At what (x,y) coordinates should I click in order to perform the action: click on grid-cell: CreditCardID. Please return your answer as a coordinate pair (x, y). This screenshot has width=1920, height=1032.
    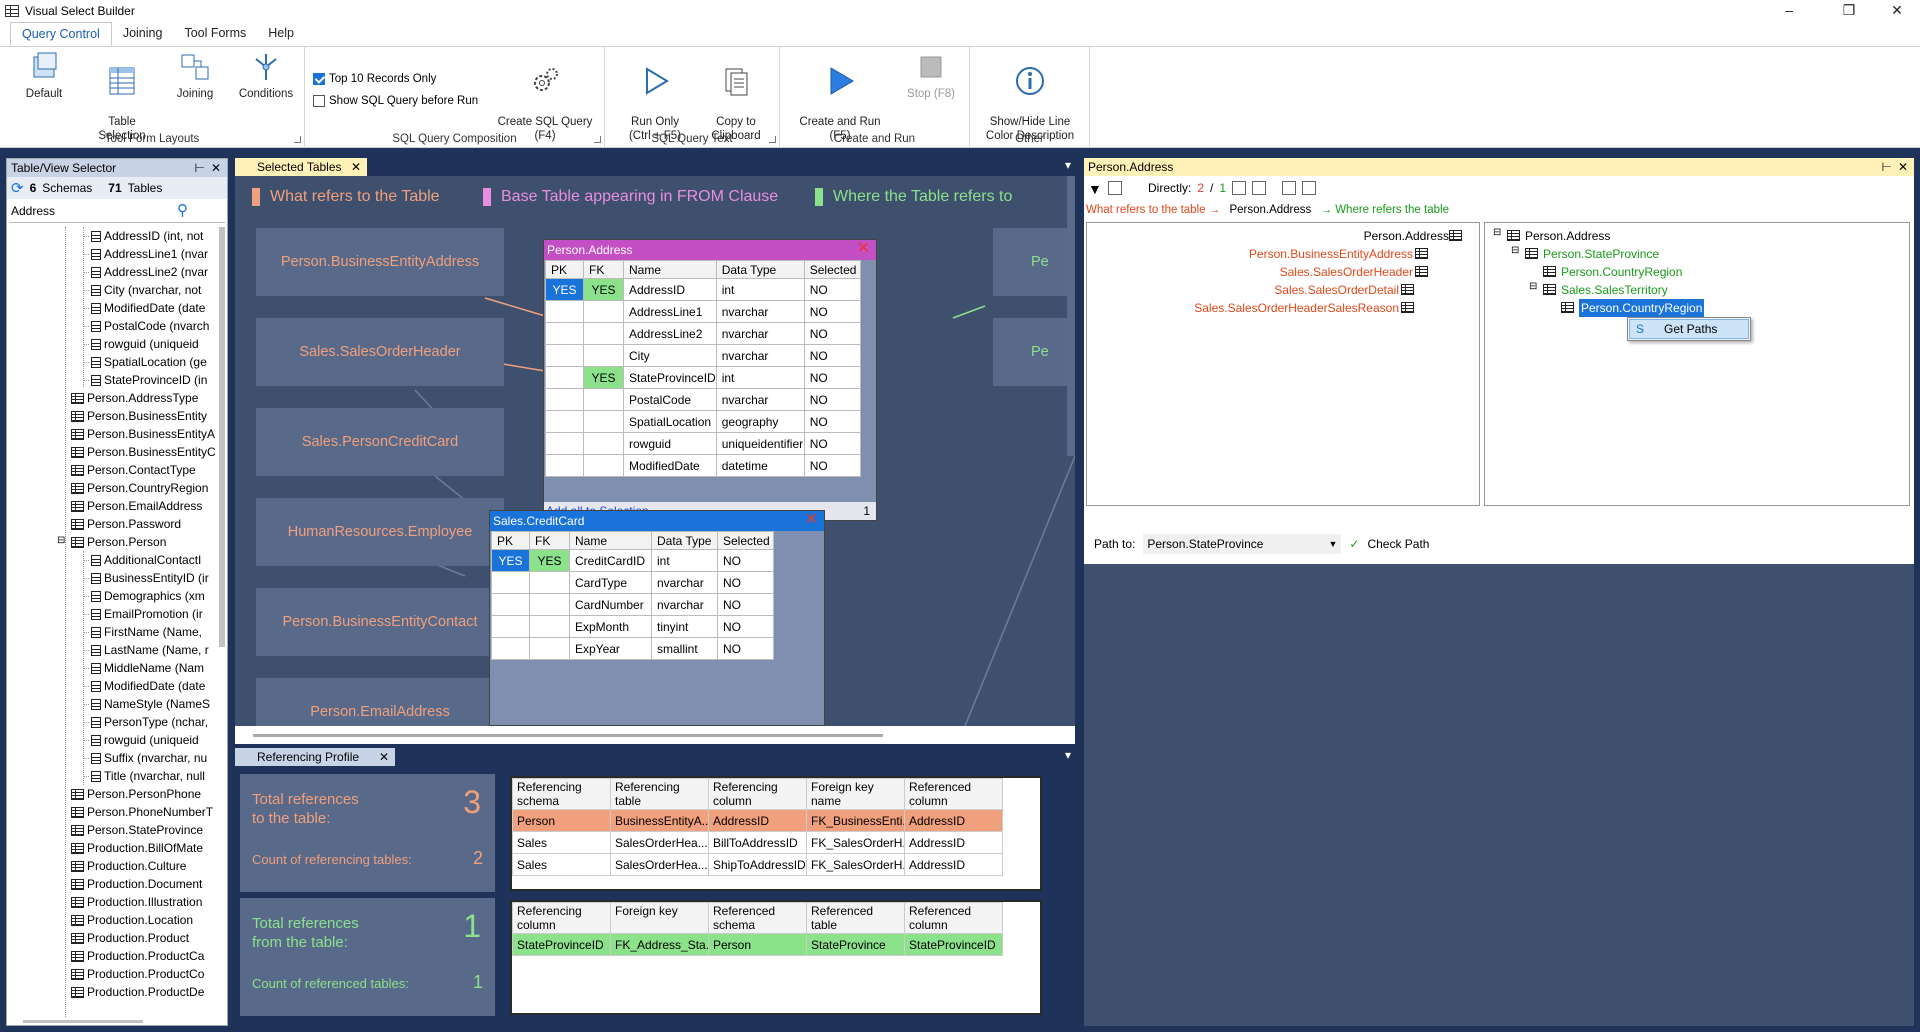
    Looking at the image, I should click on (610, 560).